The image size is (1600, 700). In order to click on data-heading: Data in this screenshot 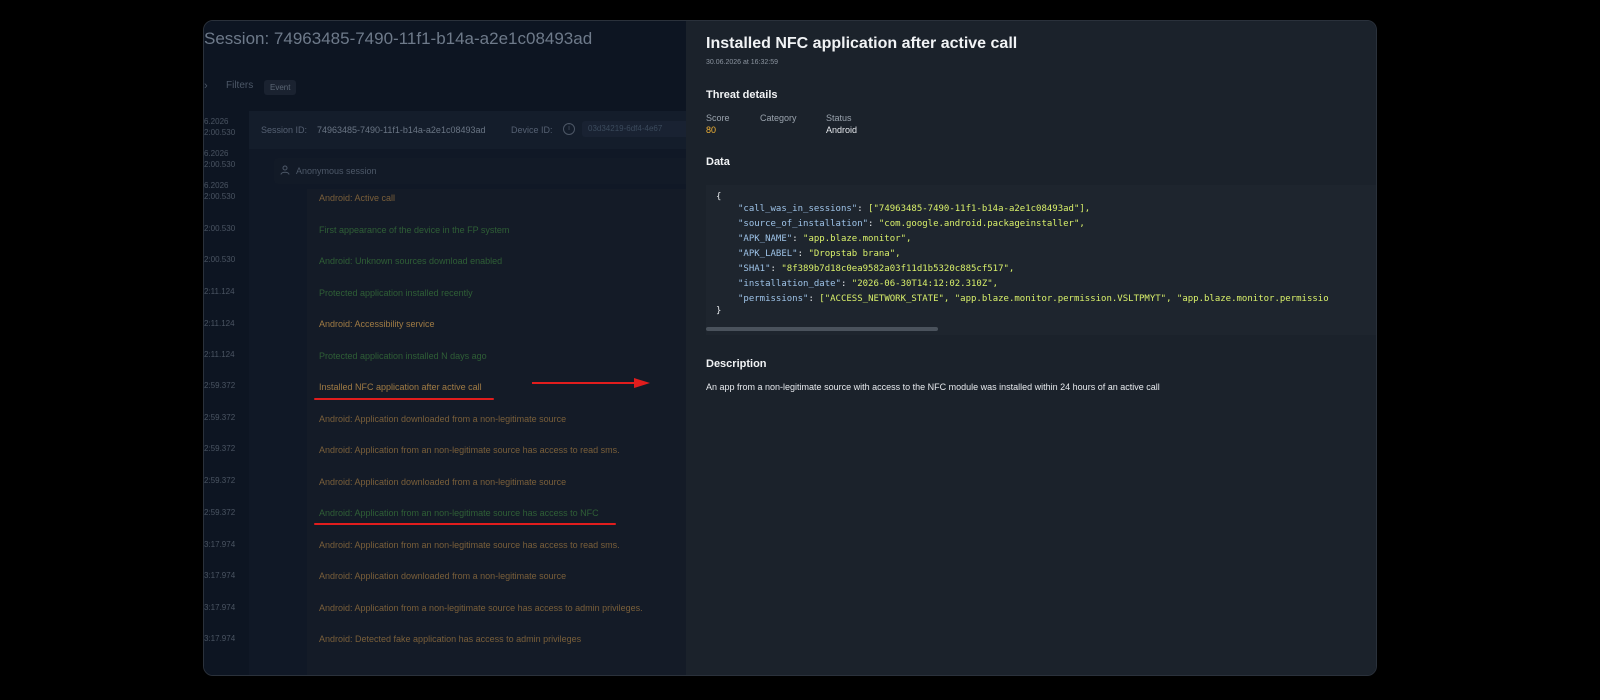, I will do `click(718, 162)`.